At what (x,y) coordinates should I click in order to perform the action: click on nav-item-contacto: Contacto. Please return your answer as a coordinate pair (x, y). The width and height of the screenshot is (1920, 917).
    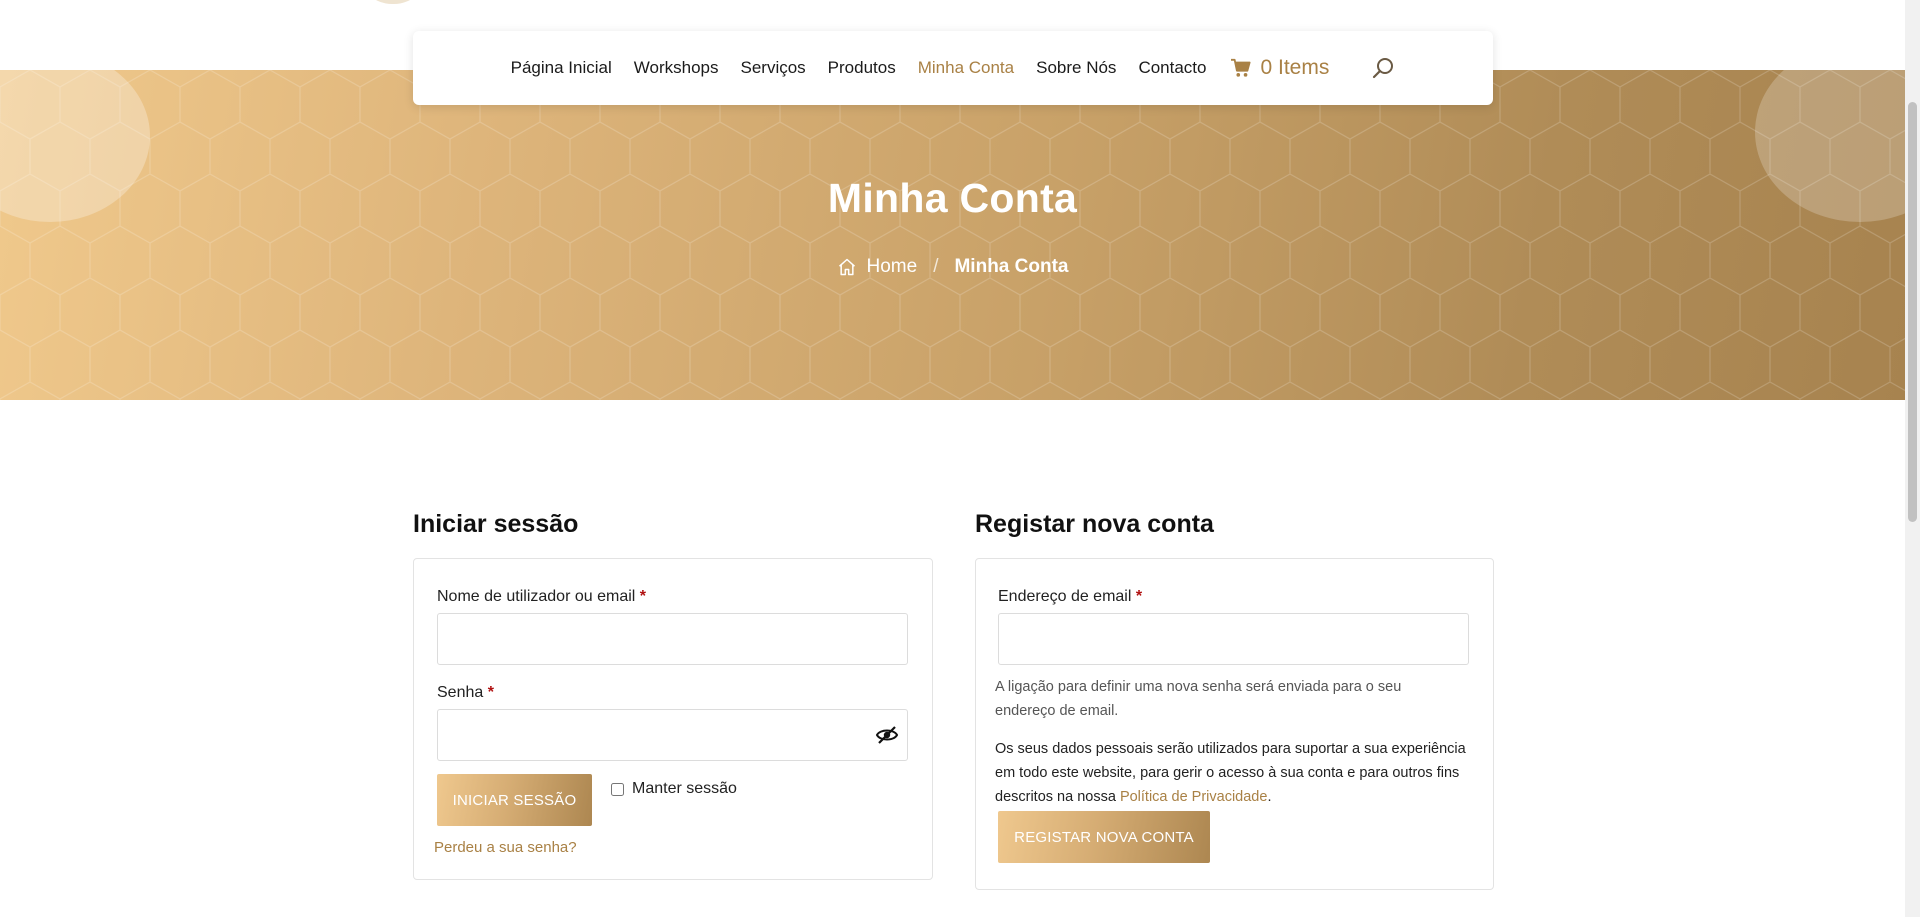
    Looking at the image, I should click on (1172, 68).